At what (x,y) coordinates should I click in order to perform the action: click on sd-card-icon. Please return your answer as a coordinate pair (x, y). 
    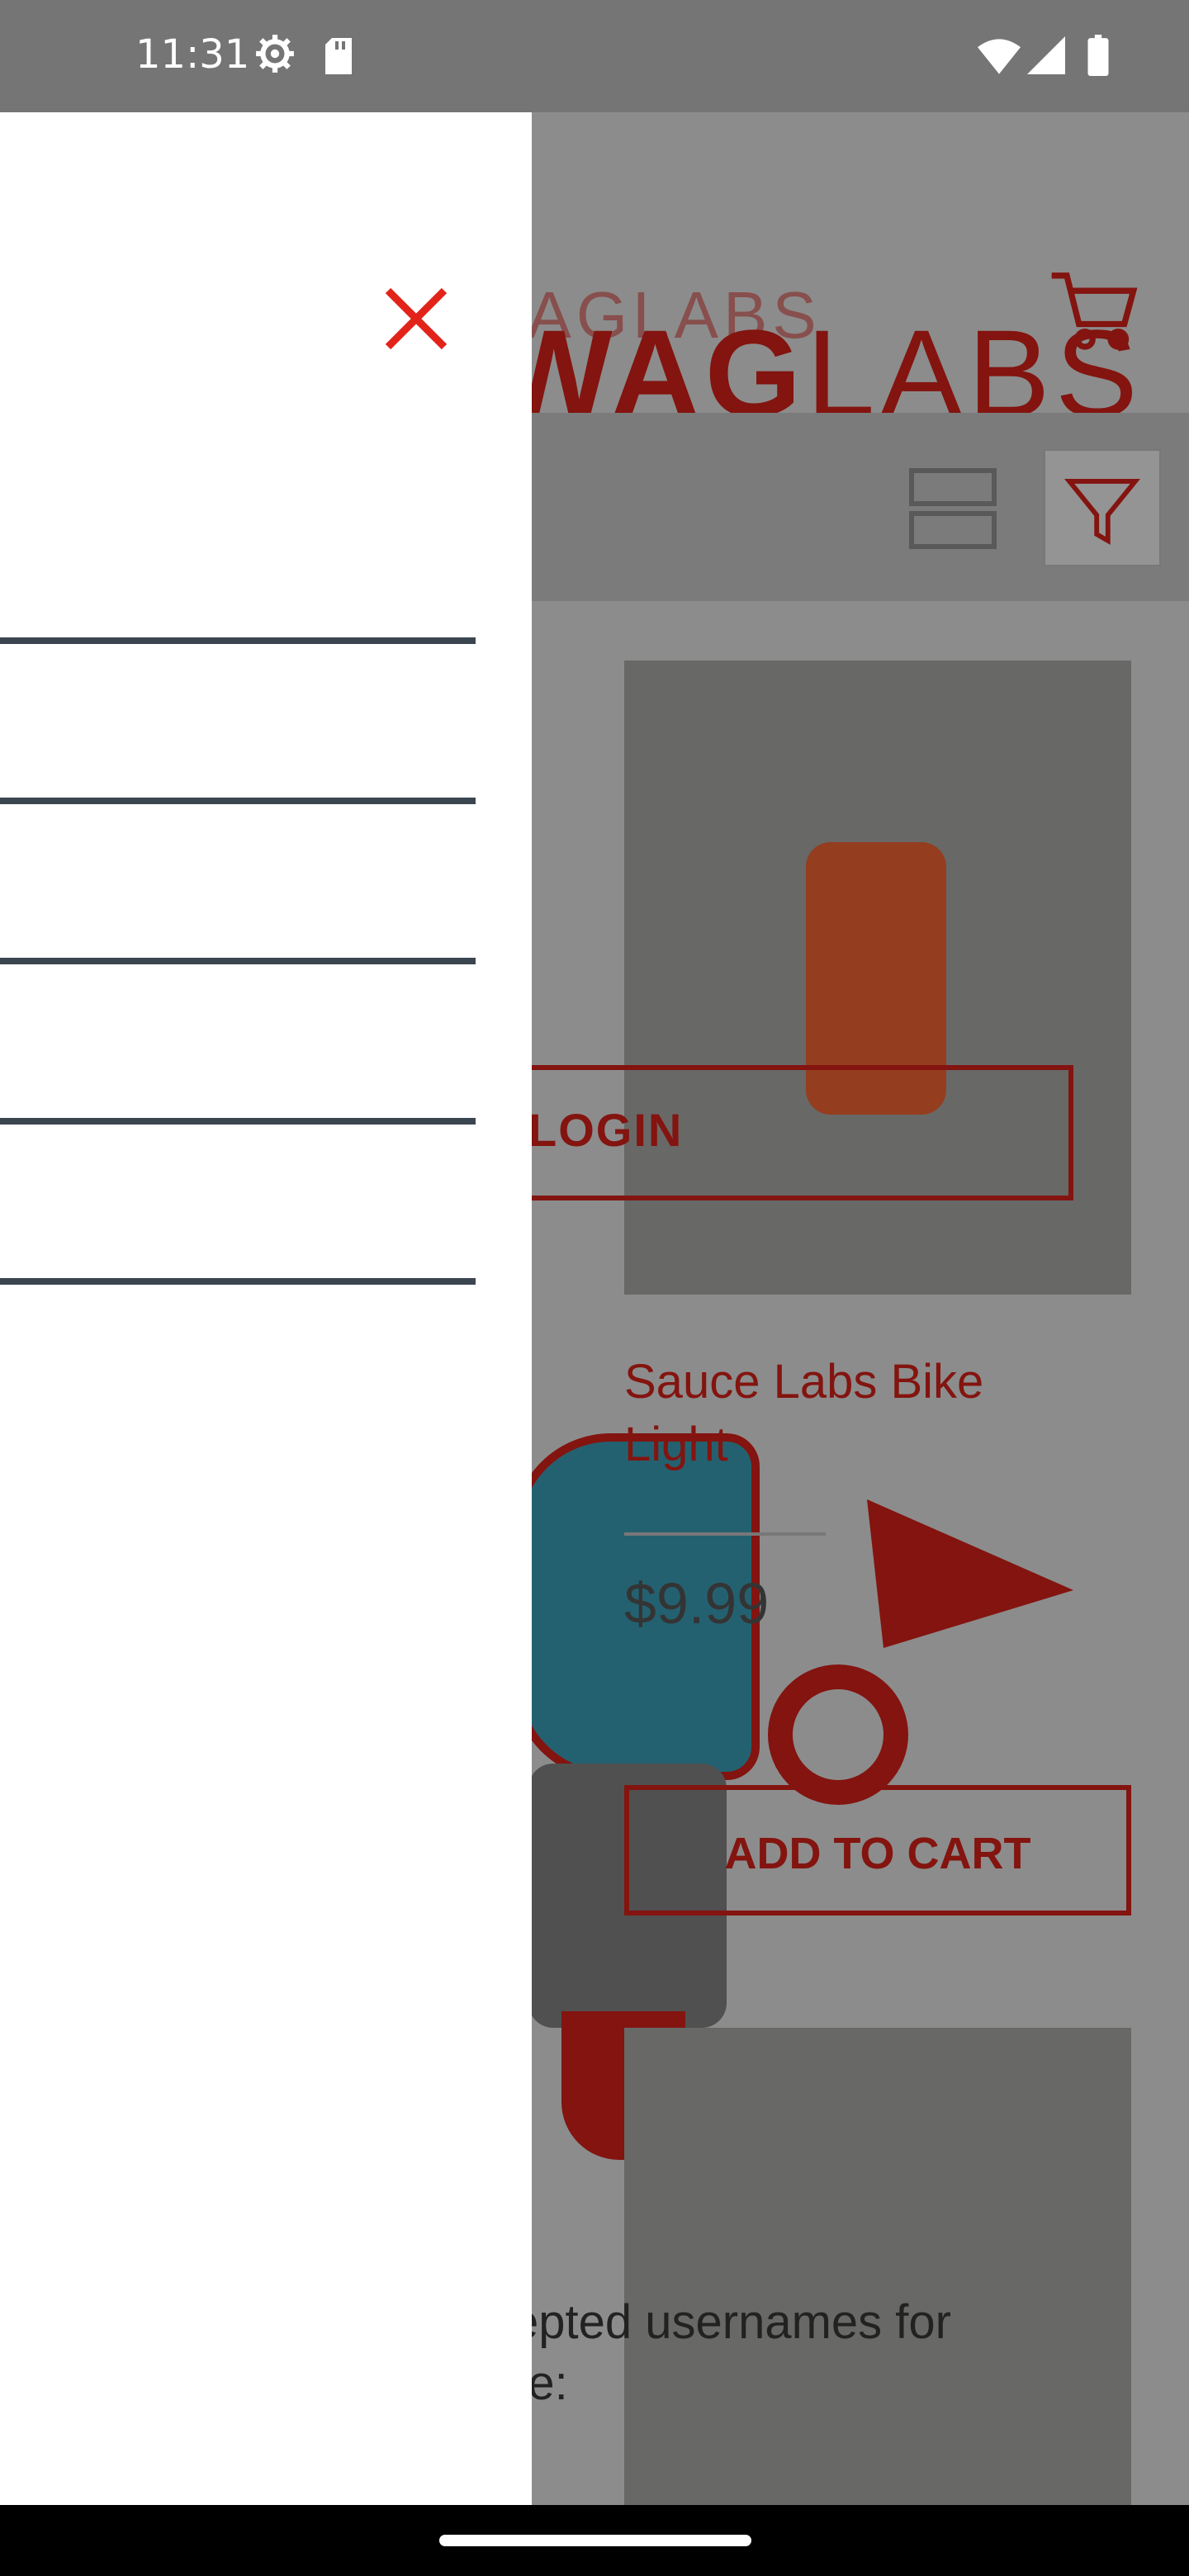
    Looking at the image, I should click on (338, 56).